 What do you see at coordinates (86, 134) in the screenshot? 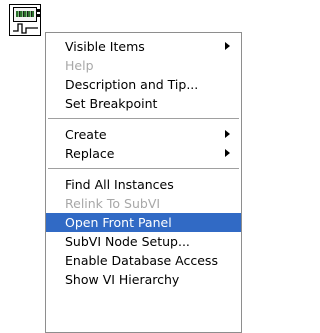
I see `menu-item-label: Create` at bounding box center [86, 134].